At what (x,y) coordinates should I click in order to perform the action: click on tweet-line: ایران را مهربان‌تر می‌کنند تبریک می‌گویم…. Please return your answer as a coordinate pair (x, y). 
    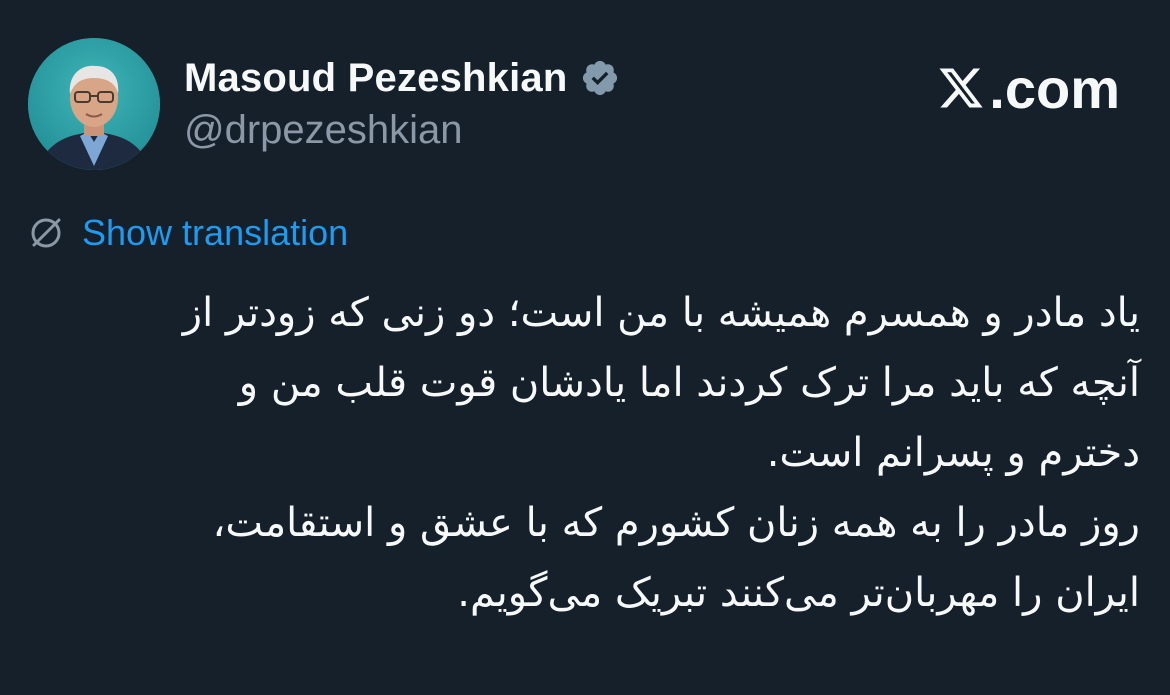
    Looking at the image, I should click on (798, 593).